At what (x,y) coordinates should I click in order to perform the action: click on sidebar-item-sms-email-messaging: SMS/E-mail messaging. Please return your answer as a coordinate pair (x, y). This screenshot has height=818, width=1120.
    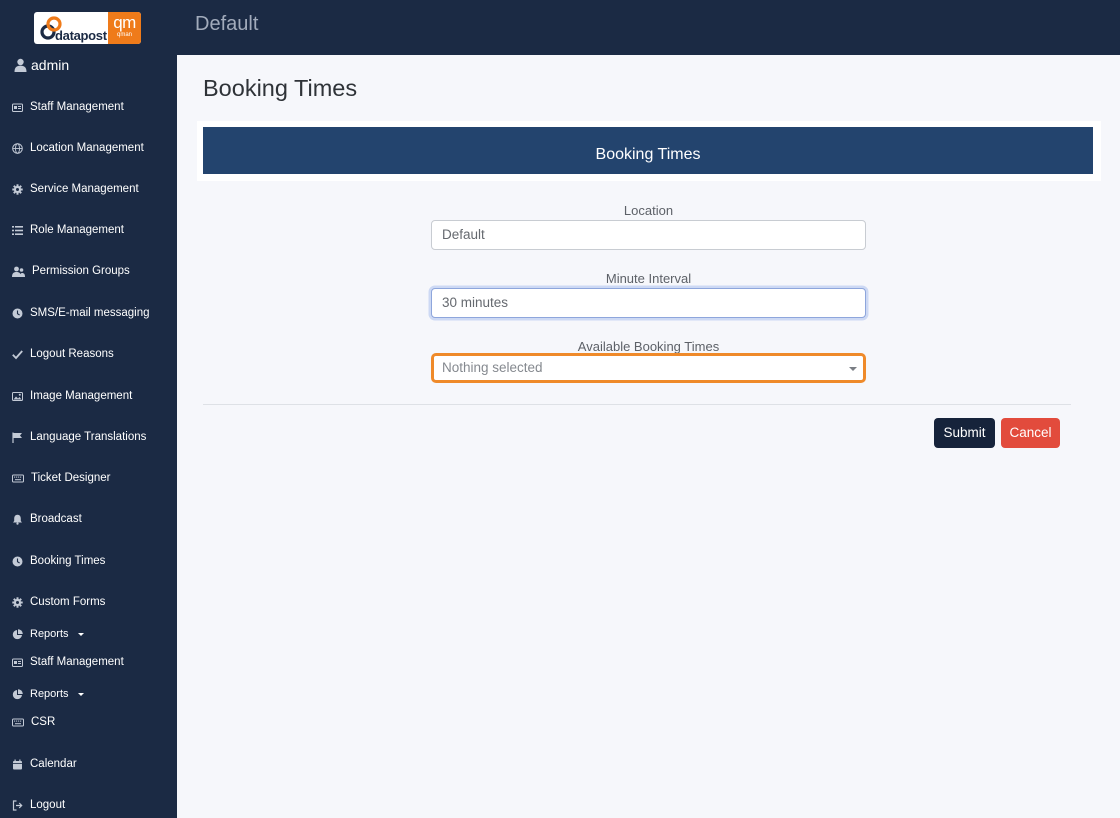
    Looking at the image, I should click on (81, 313).